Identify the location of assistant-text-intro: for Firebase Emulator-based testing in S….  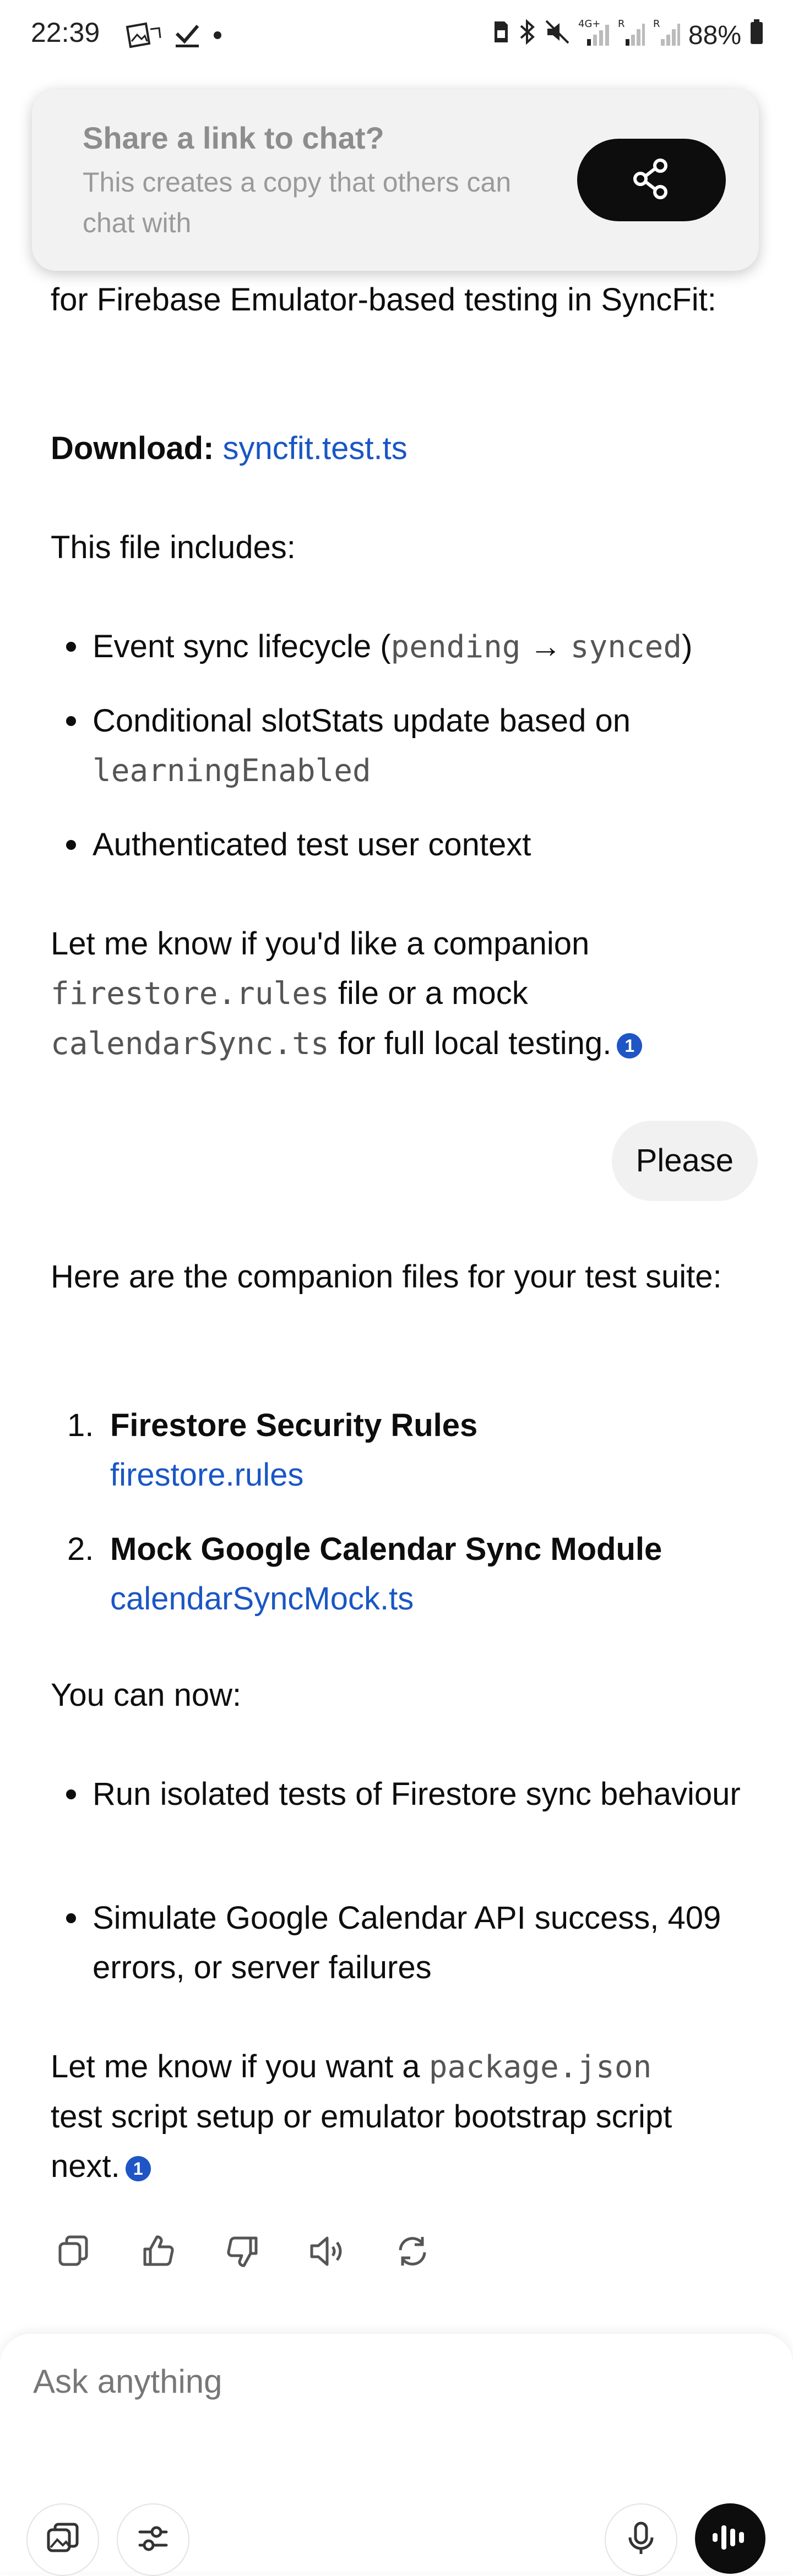
(384, 300).